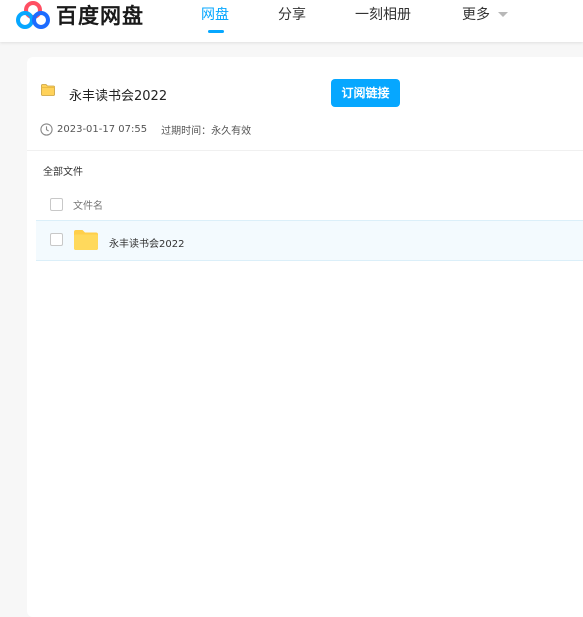 This screenshot has height=617, width=583. Describe the element at coordinates (102, 129) in the screenshot. I see `share-date: 2023-01-17 07:55` at that location.